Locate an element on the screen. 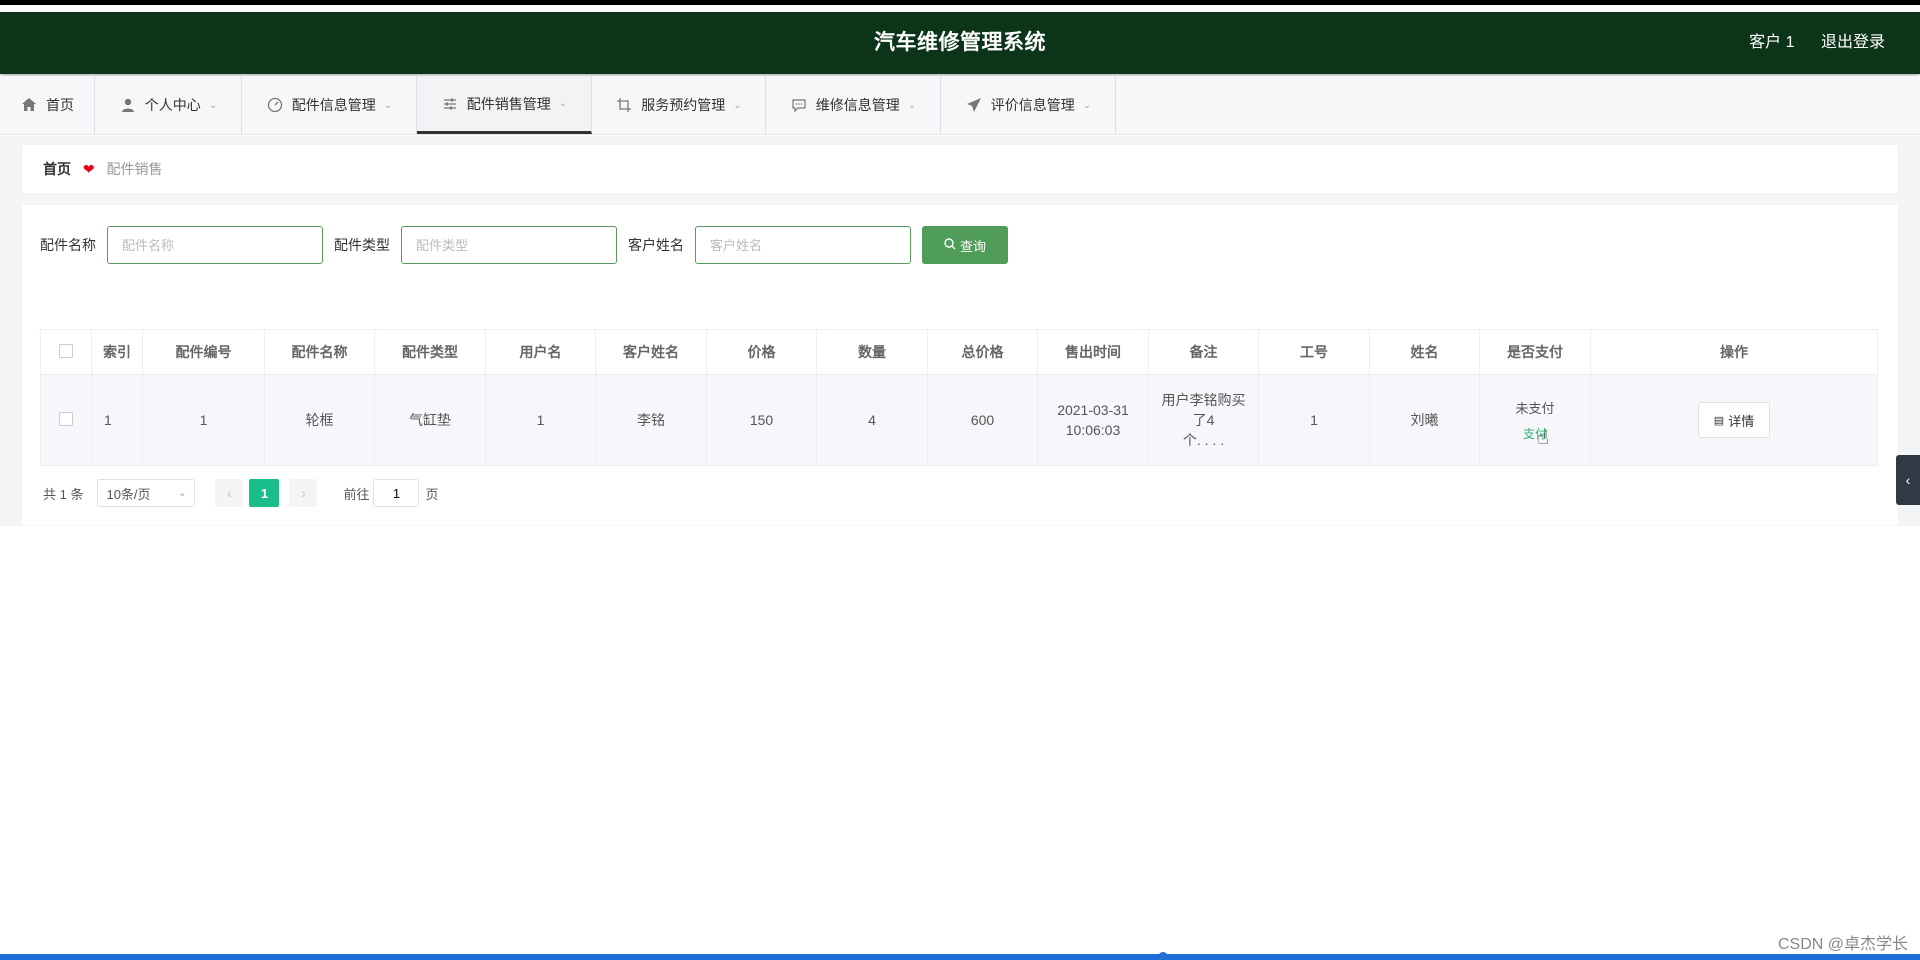 This screenshot has height=960, width=1920. nav-item-home: 首页 is located at coordinates (47, 105).